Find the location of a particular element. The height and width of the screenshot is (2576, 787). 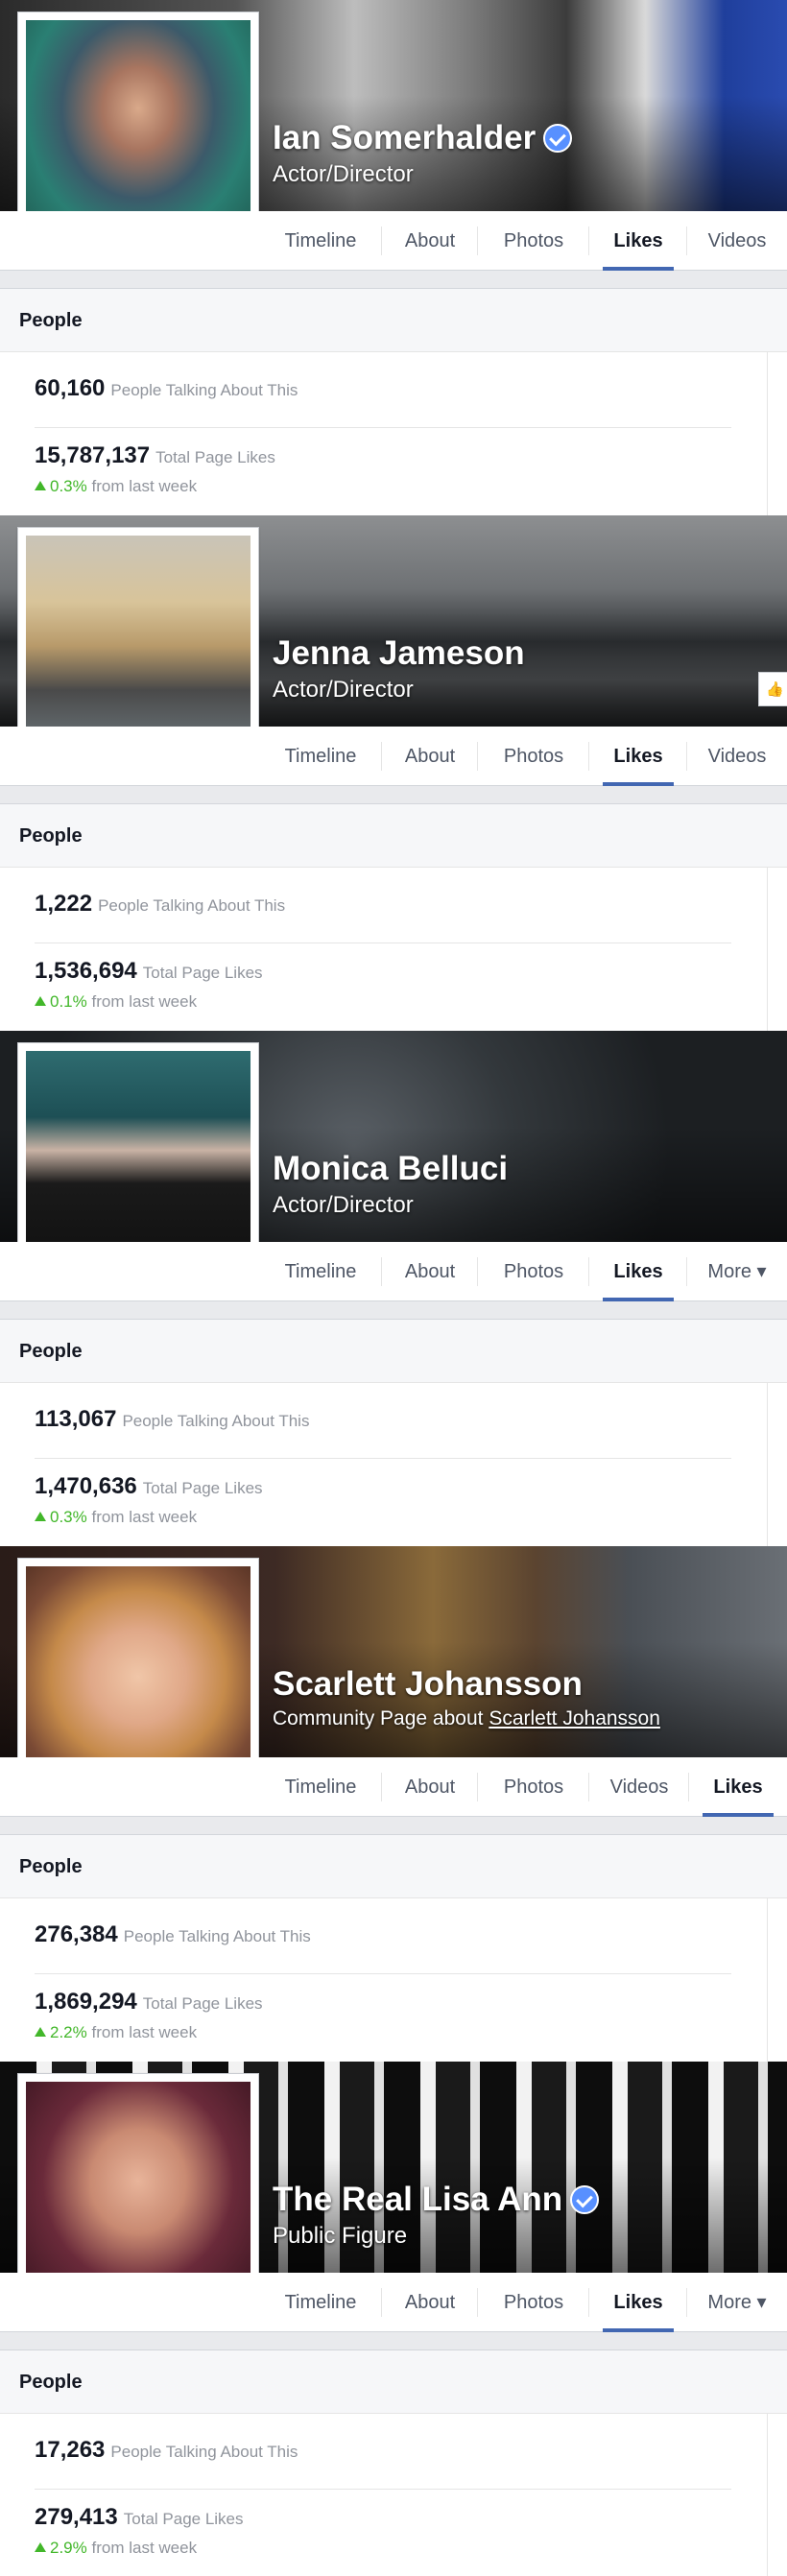

weekly-change-percent: 2.9% is located at coordinates (68, 2548).